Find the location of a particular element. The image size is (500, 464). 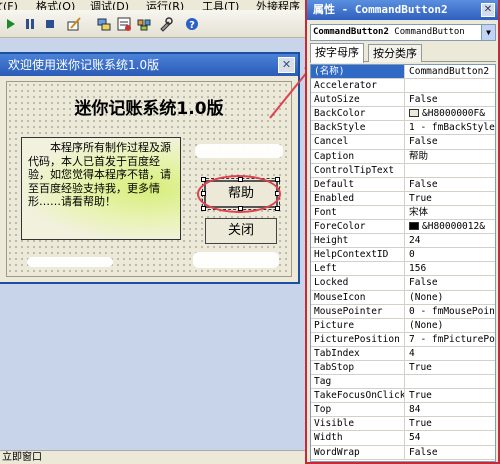

close-icon: ✕ is located at coordinates (488, 10).